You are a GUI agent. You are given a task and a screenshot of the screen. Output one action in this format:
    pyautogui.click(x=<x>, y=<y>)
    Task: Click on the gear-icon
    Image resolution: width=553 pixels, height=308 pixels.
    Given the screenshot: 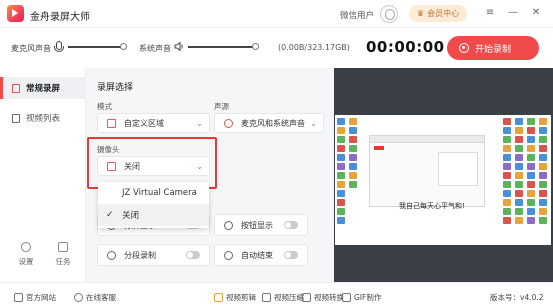 What is the action you would take?
    pyautogui.click(x=26, y=247)
    